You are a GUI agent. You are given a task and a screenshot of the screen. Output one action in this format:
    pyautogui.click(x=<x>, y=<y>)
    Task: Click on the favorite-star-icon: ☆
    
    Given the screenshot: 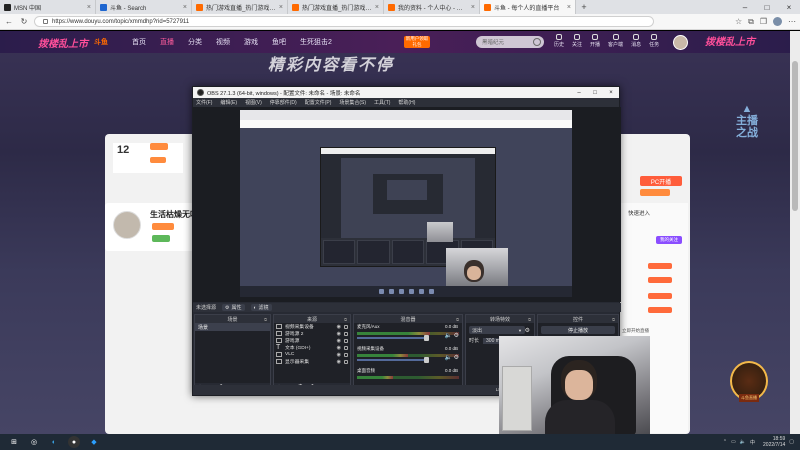 What is the action you would take?
    pyautogui.click(x=738, y=22)
    